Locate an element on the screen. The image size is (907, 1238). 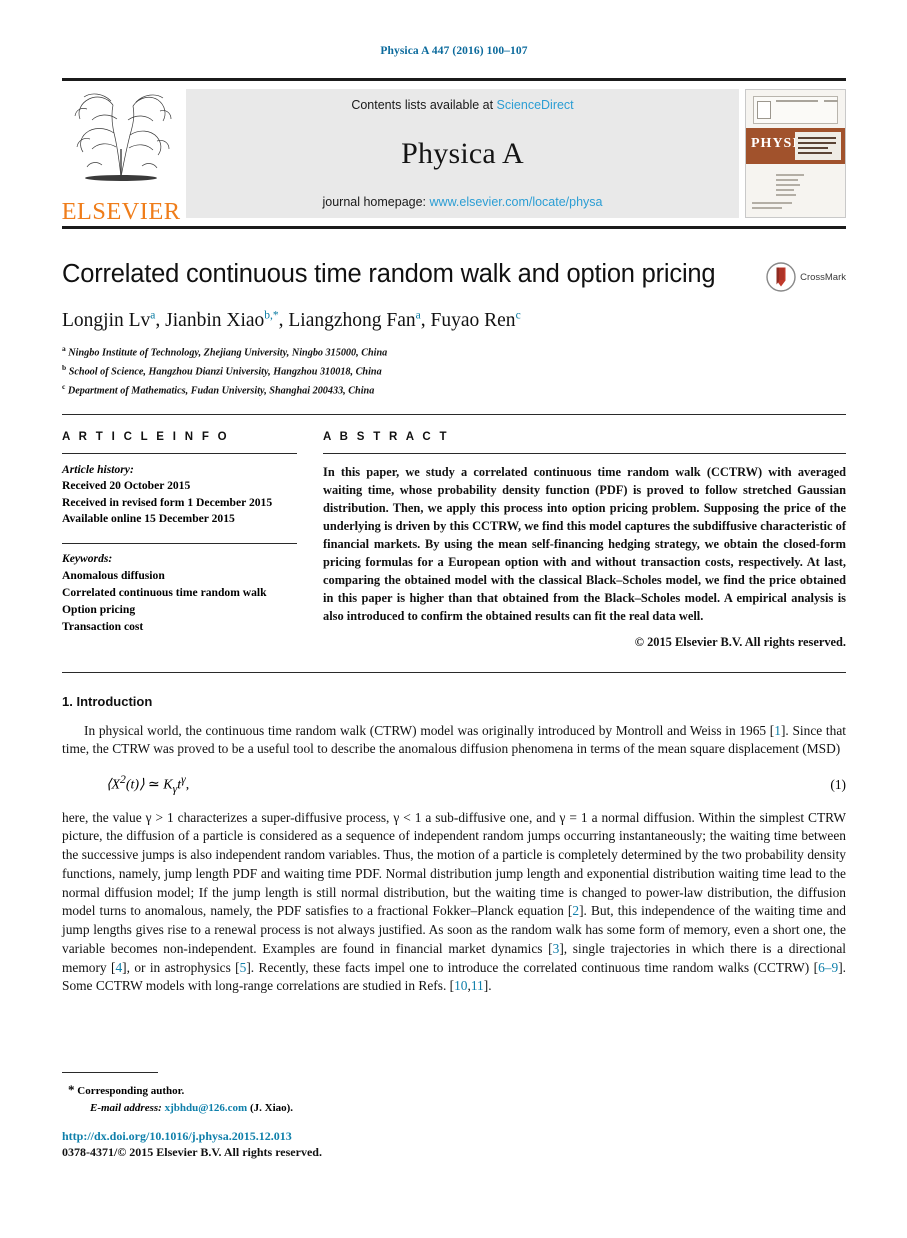
affiliation-marker: b is located at coordinates (64, 367).